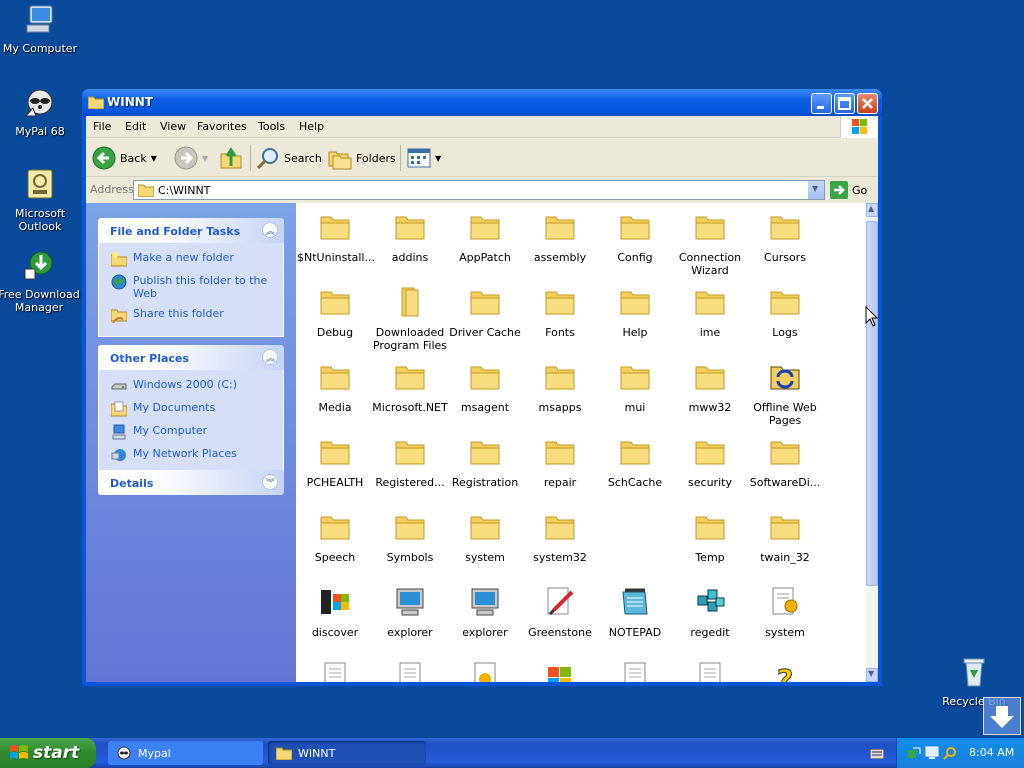 The image size is (1024, 768). I want to click on menu-tools: Tools, so click(271, 126).